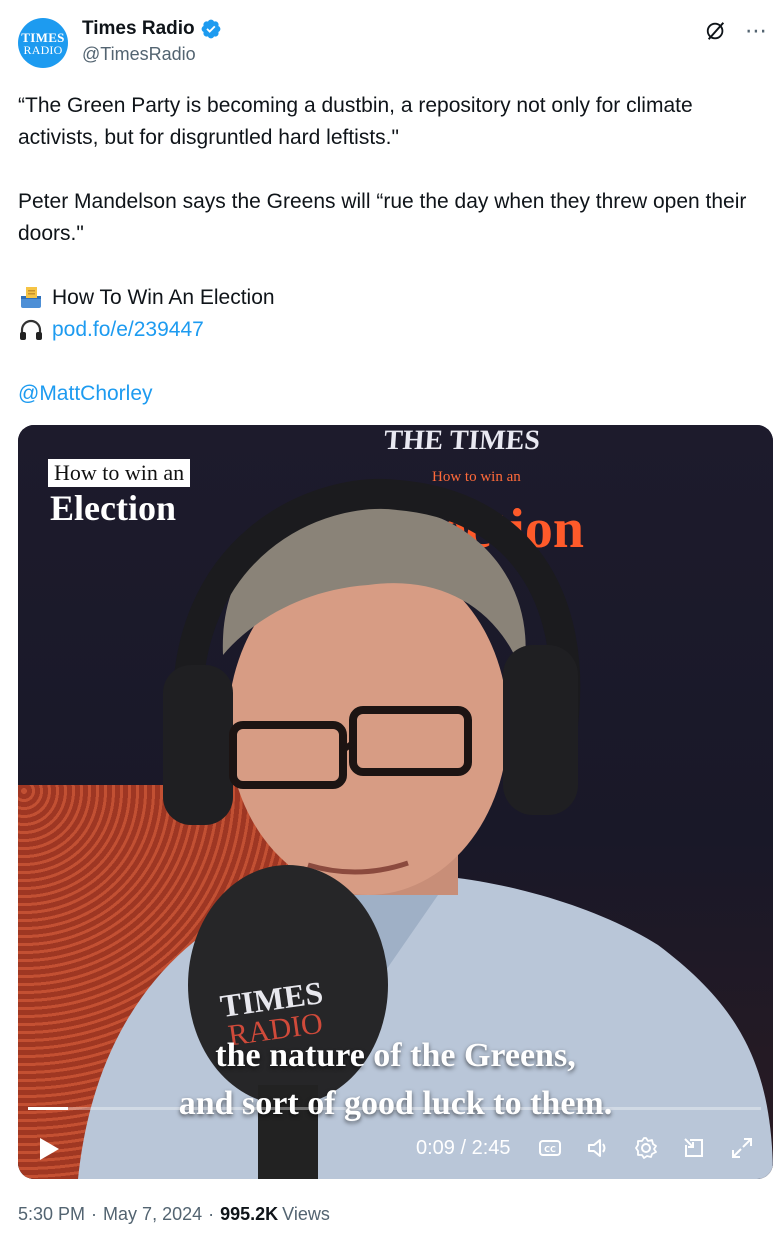 The image size is (782, 1248). What do you see at coordinates (85, 393) in the screenshot?
I see `mention-link: @MattChorley` at bounding box center [85, 393].